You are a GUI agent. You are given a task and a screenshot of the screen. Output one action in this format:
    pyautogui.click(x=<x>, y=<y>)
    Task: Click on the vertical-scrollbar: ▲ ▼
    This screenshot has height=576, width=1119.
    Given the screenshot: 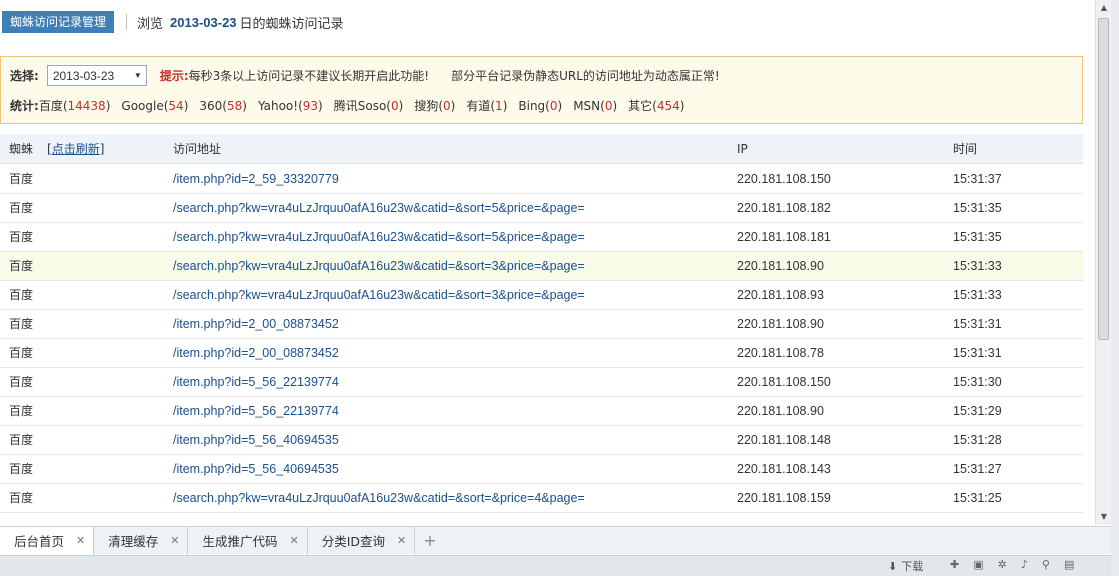 What is the action you would take?
    pyautogui.click(x=1103, y=262)
    